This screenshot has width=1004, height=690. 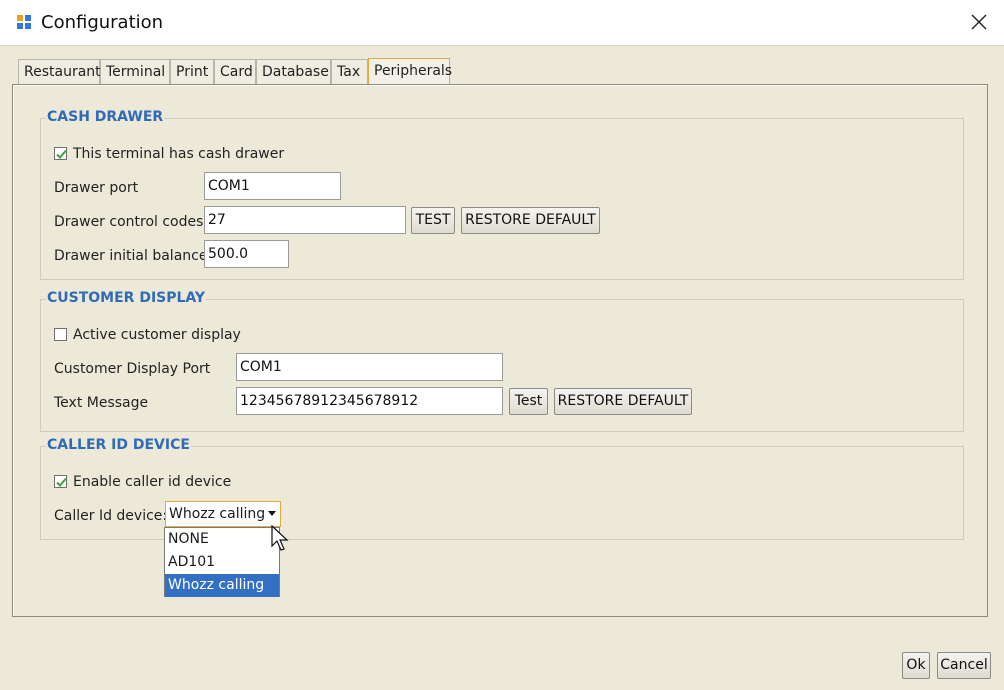 I want to click on drawer-port-label: Drawer port, so click(x=96, y=188).